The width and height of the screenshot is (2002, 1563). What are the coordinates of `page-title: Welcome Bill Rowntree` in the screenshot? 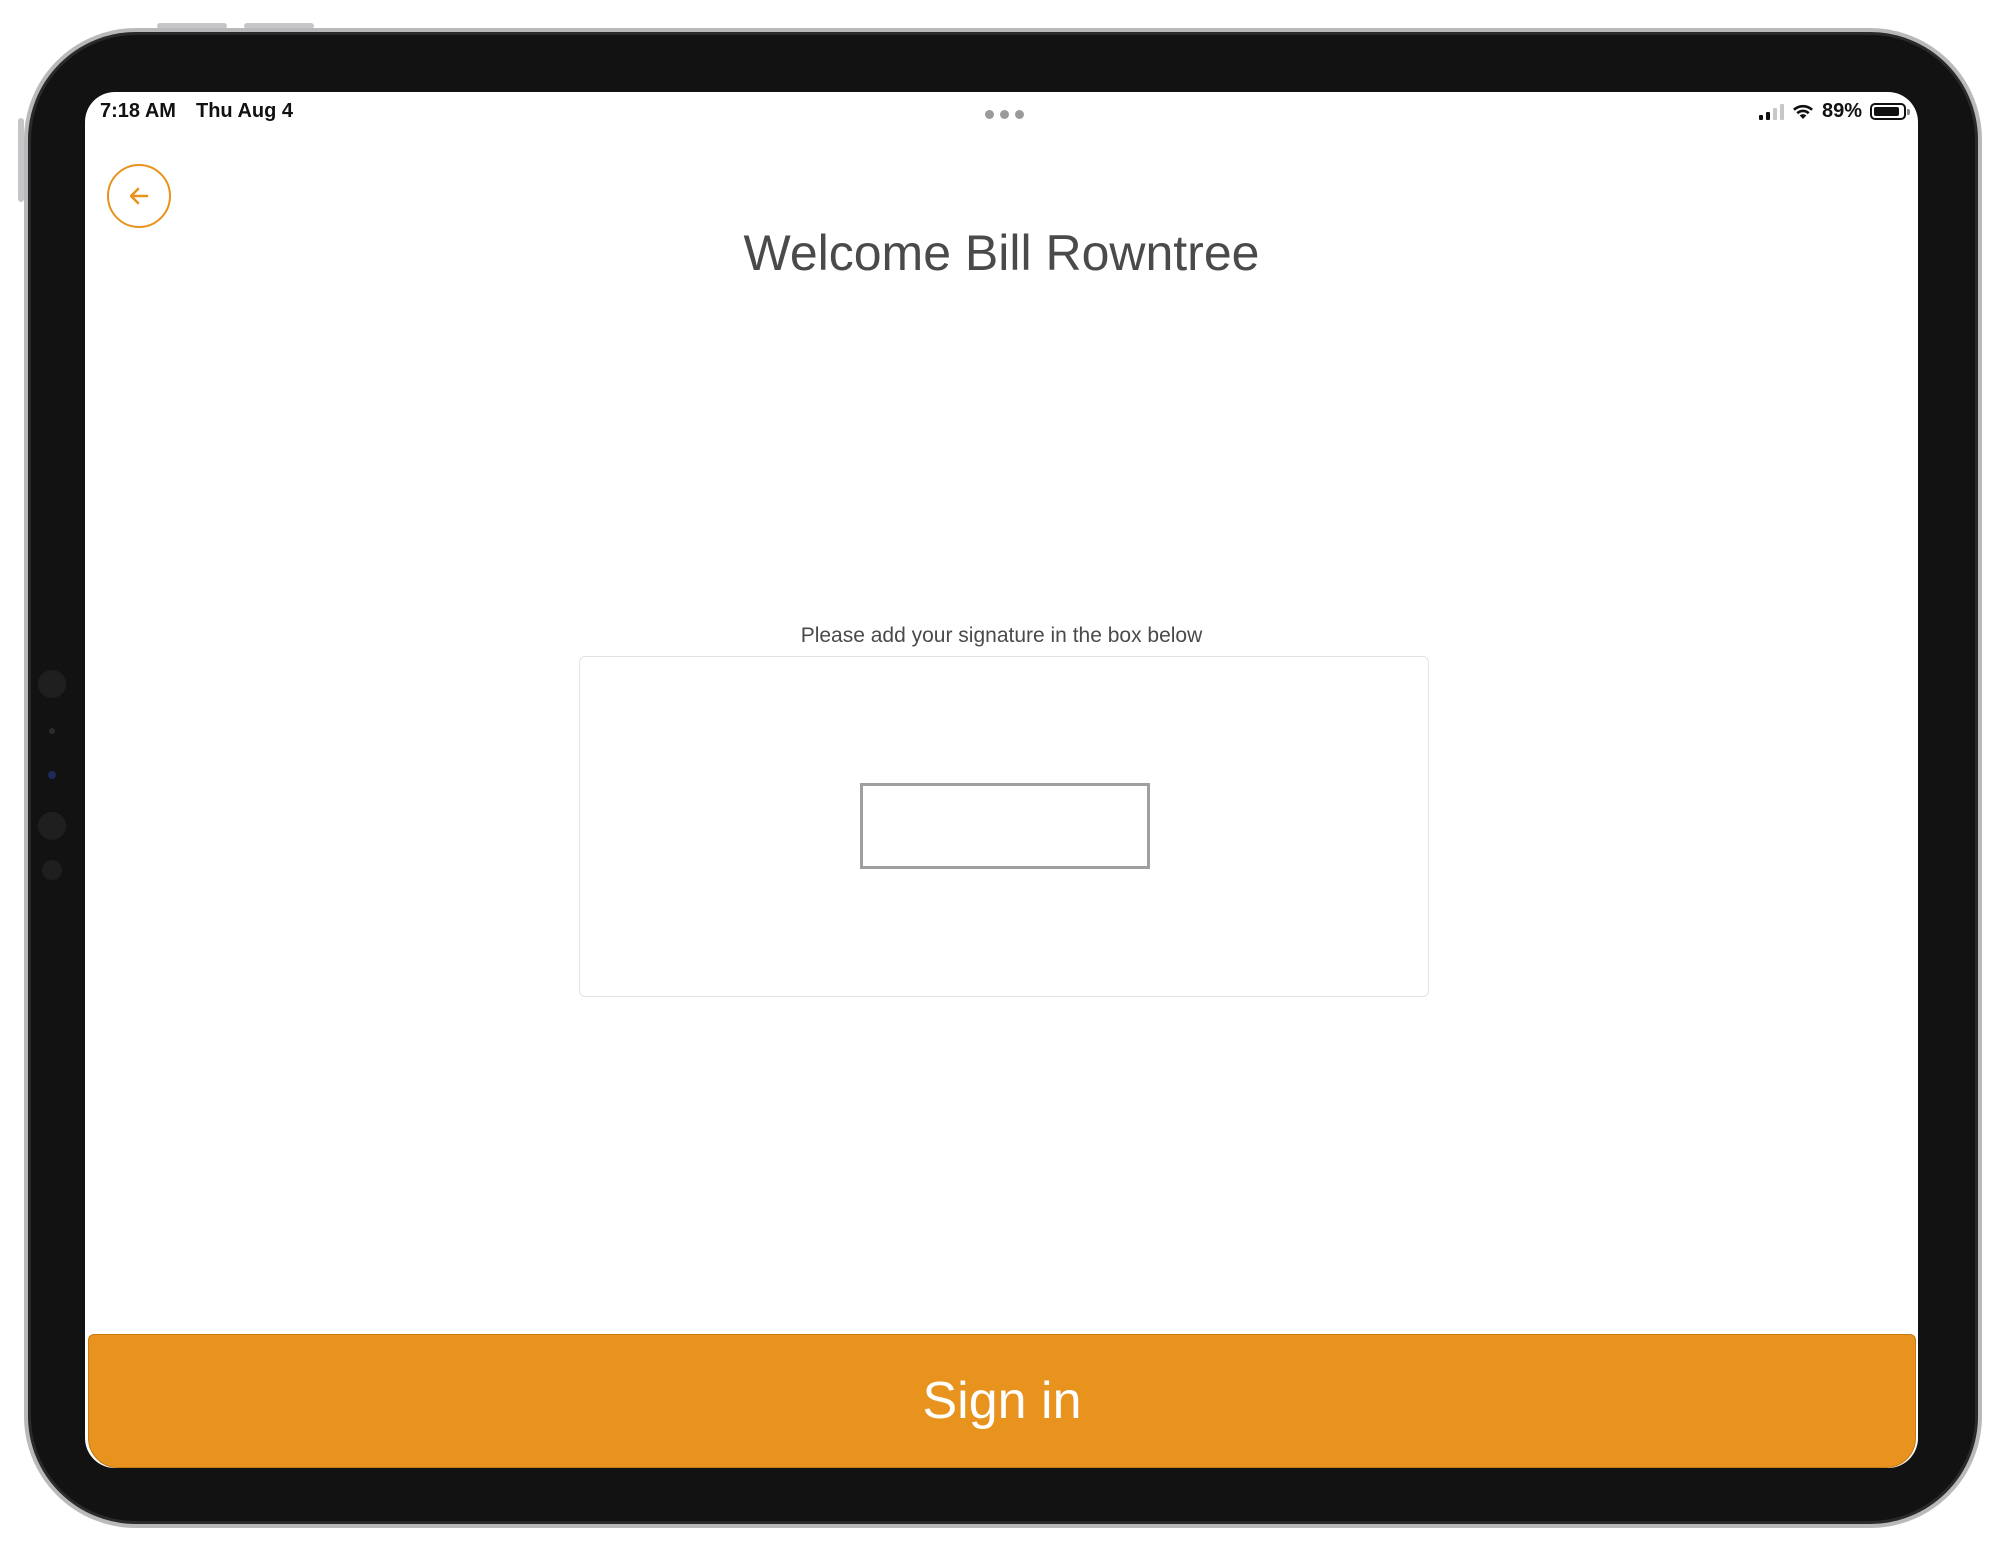 It's located at (1001, 253).